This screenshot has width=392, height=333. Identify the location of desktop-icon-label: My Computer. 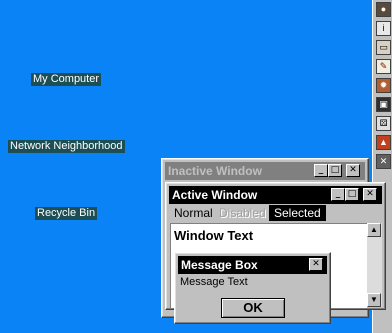
(66, 79).